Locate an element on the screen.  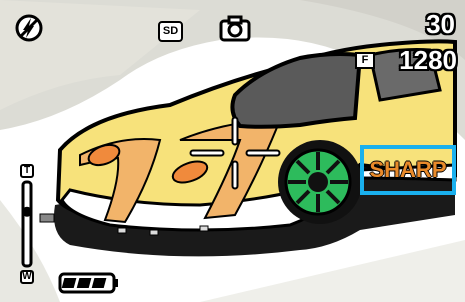
remaining-shots-count: 30 is located at coordinates (440, 24).